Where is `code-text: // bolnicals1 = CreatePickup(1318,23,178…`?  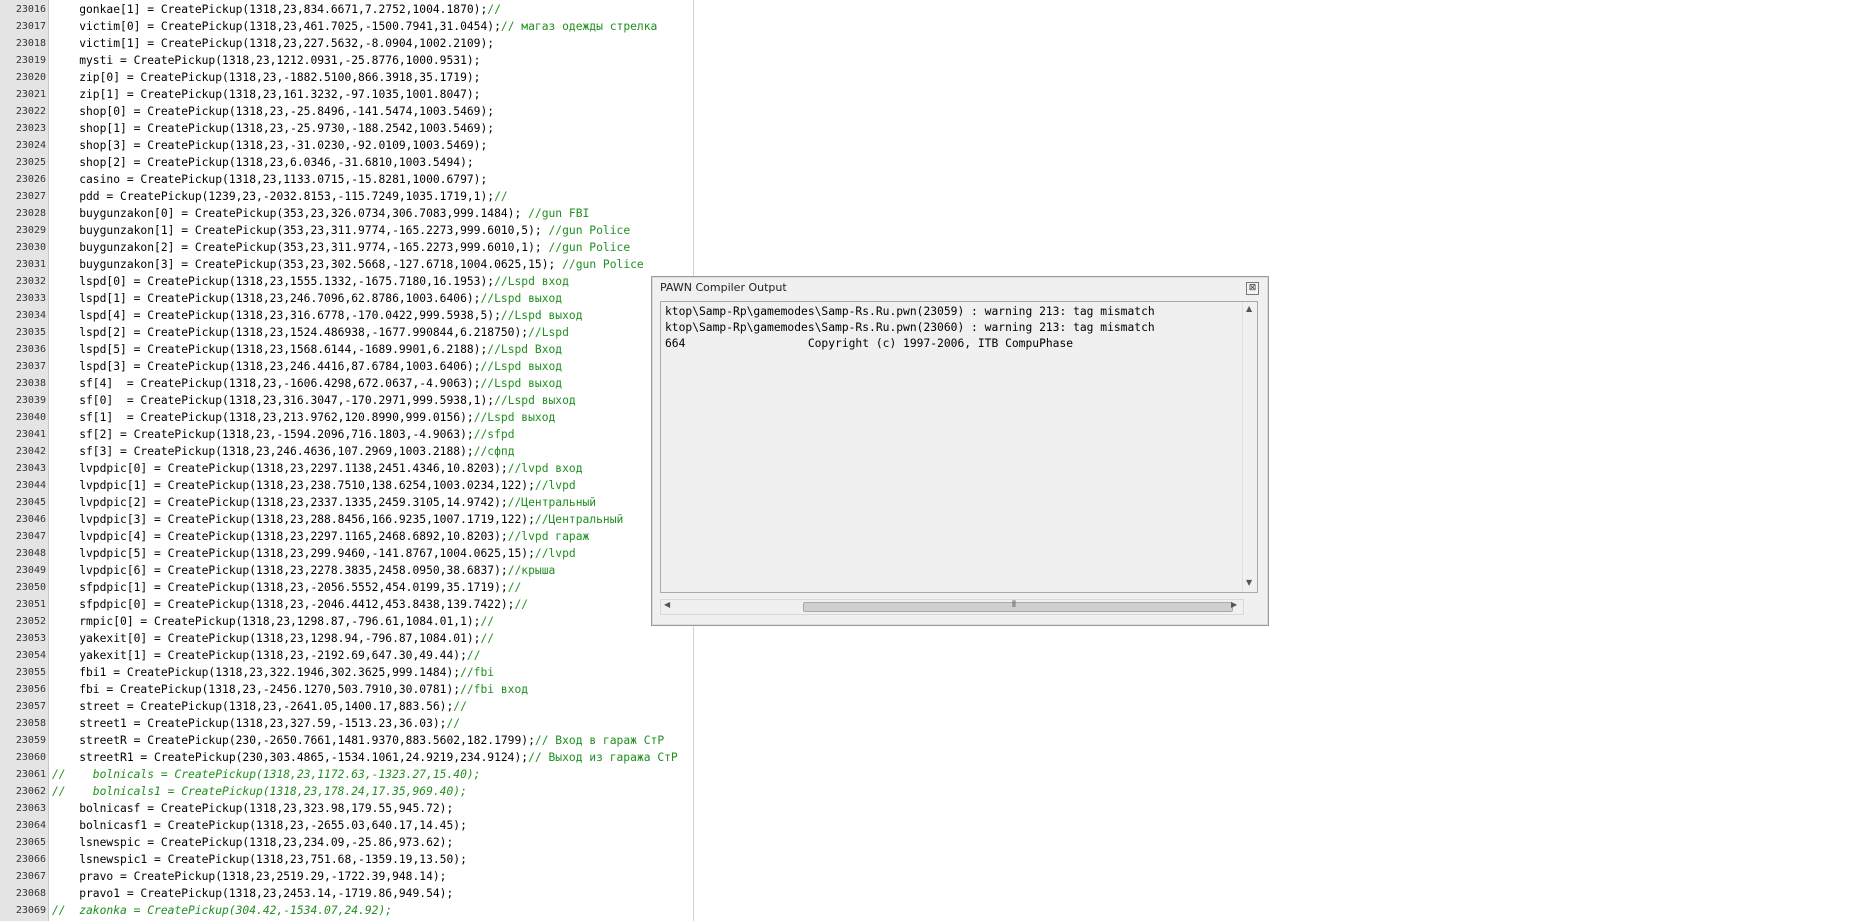 code-text: // bolnicals1 = CreatePickup(1318,23,178… is located at coordinates (259, 791).